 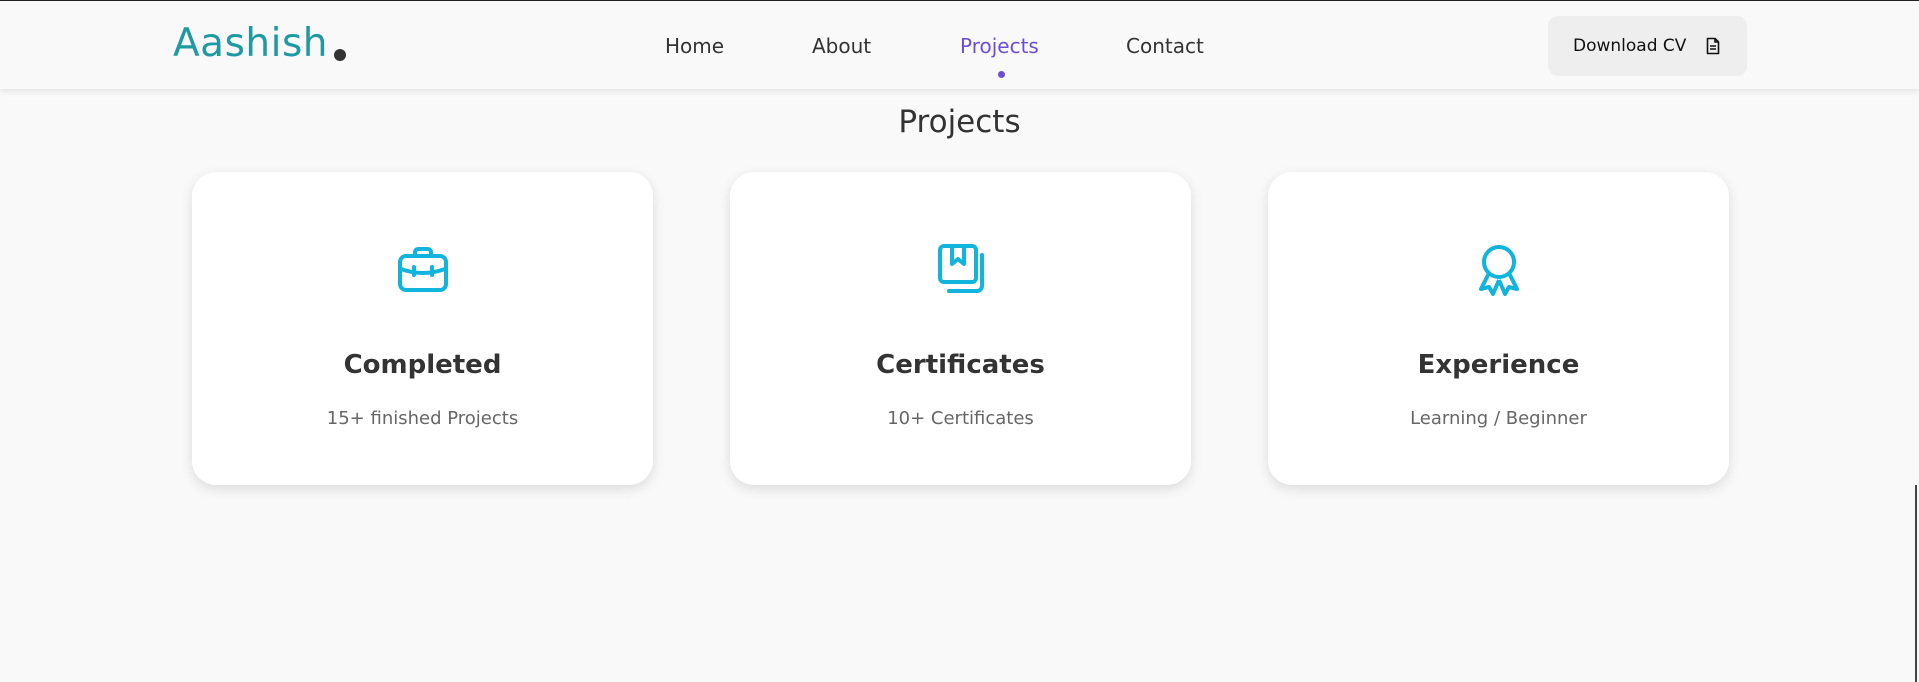 What do you see at coordinates (1165, 46) in the screenshot?
I see `nav-link-contact: Contact` at bounding box center [1165, 46].